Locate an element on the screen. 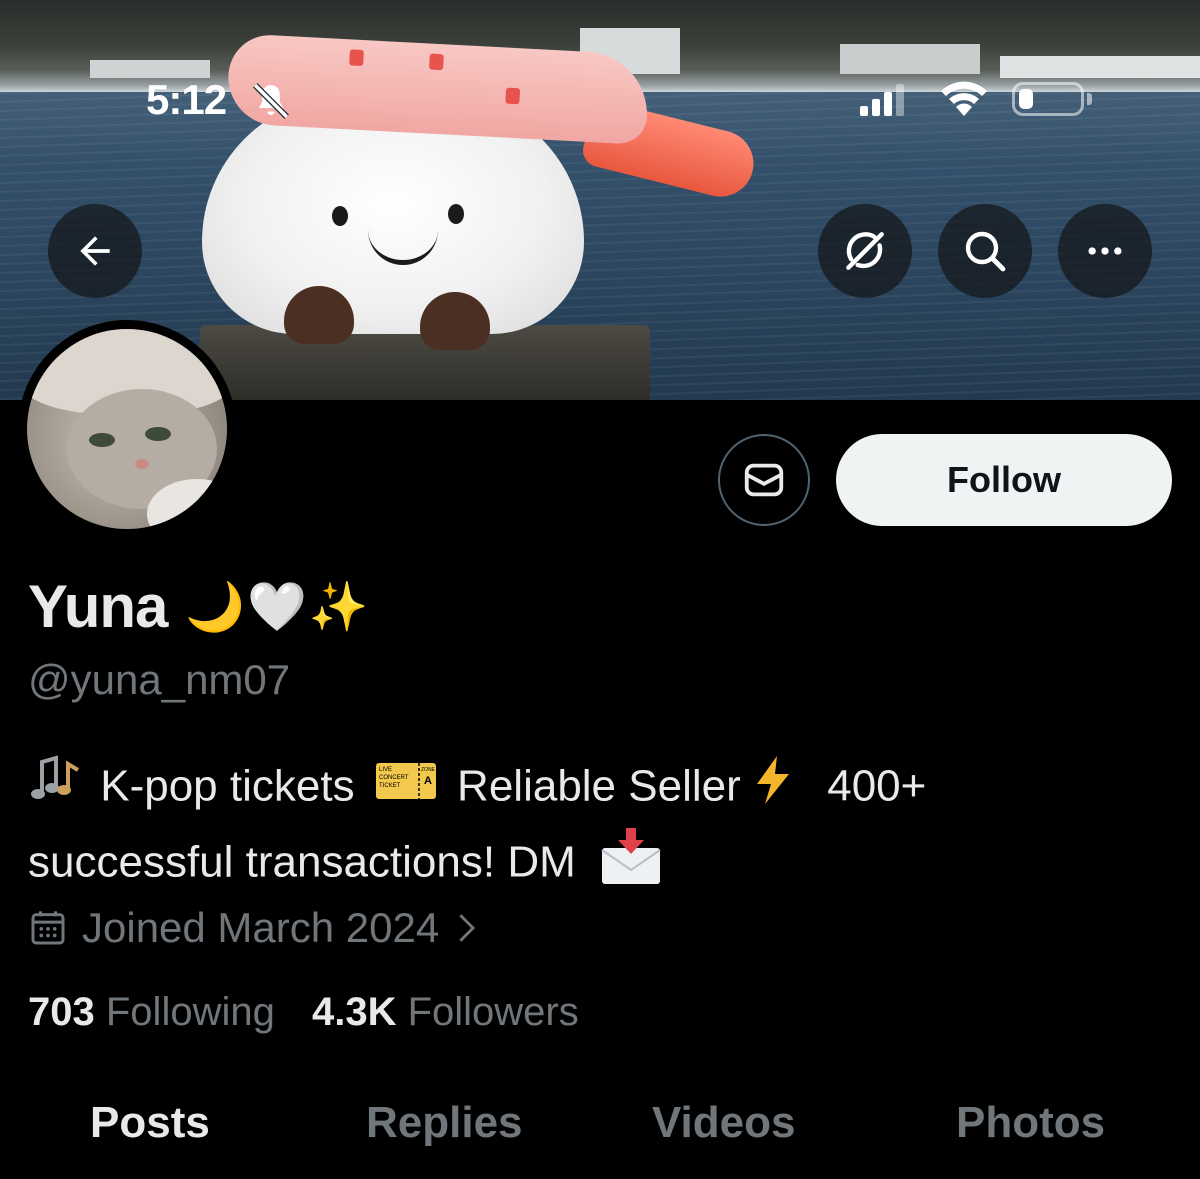 The image size is (1200, 1179). avatar-cat-photo is located at coordinates (127, 429).